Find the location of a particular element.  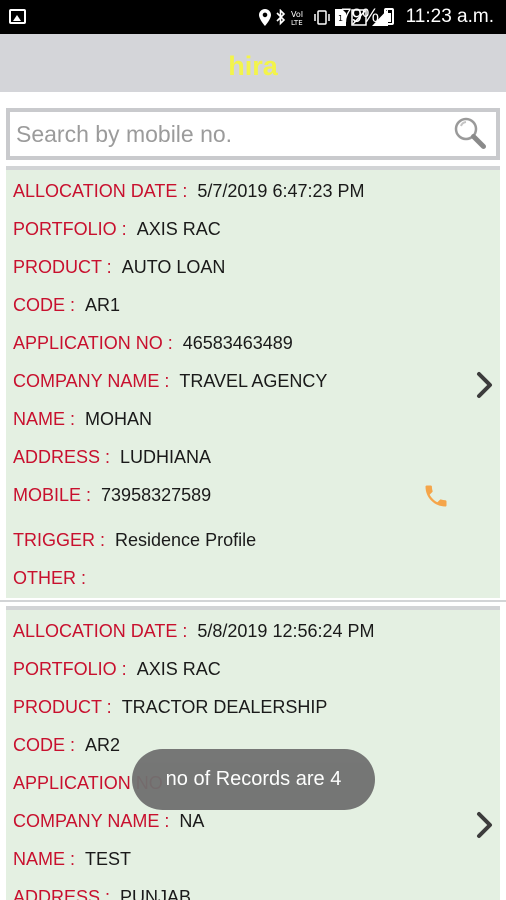

location-icon is located at coordinates (265, 17).